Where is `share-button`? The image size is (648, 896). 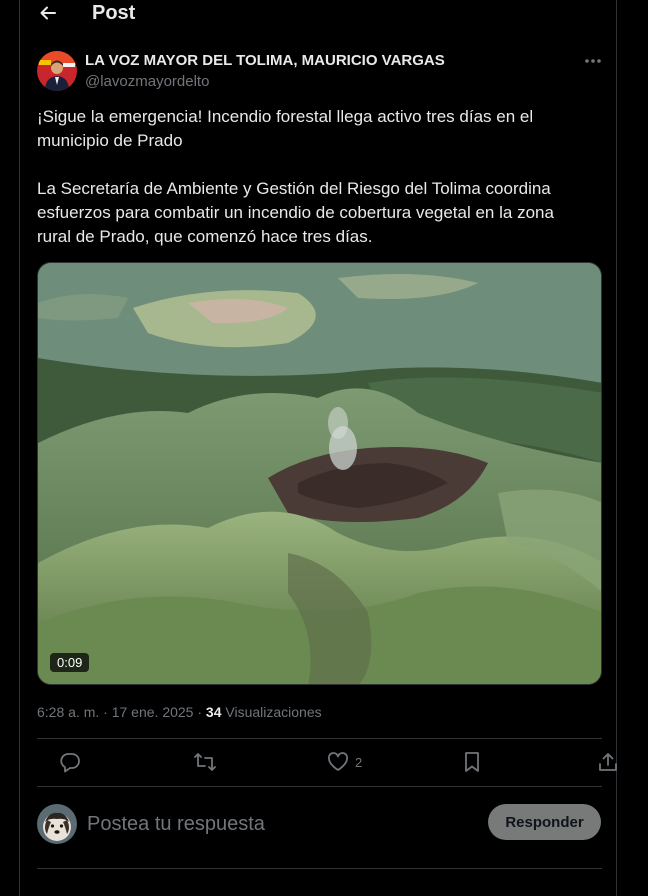
share-button is located at coordinates (608, 762).